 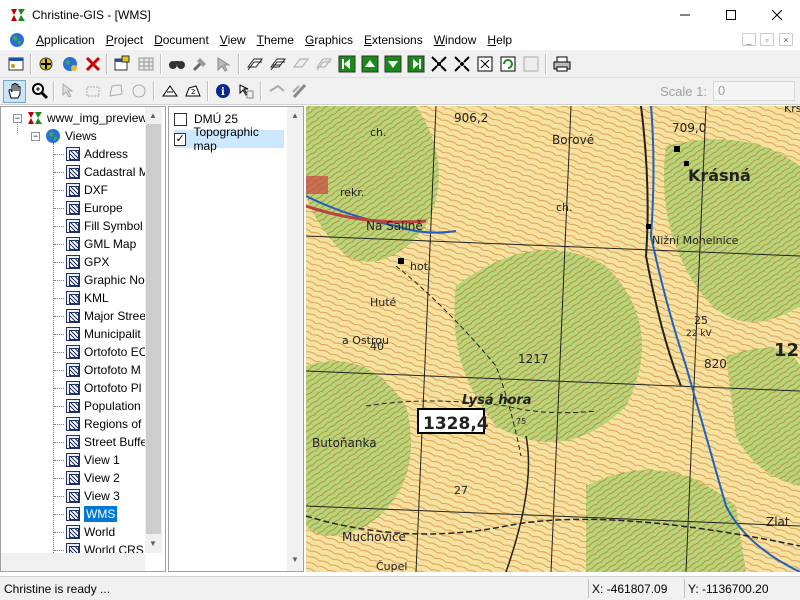 What do you see at coordinates (93, 478) in the screenshot?
I see `tree-view-item: View 2` at bounding box center [93, 478].